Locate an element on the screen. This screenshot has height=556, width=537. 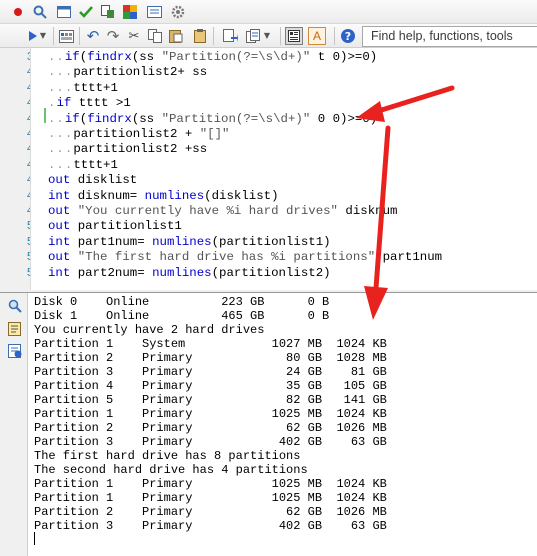
code-token: 0 0)>=0) is located at coordinates (344, 118).